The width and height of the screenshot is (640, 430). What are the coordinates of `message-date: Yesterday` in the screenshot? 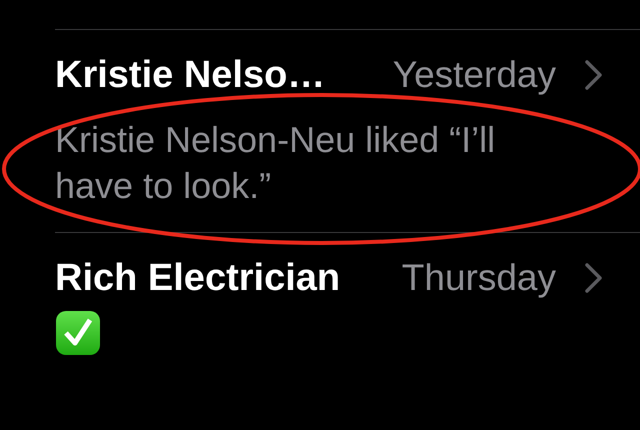 It's located at (474, 75).